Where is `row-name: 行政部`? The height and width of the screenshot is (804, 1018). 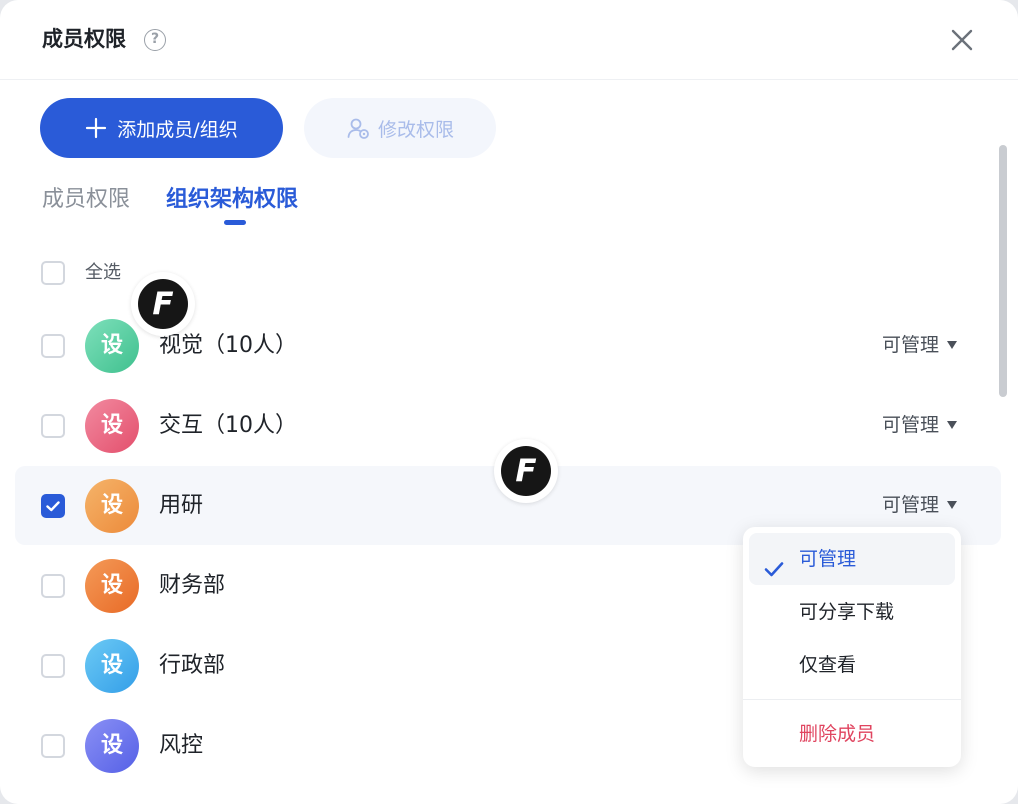
row-name: 行政部 is located at coordinates (192, 665).